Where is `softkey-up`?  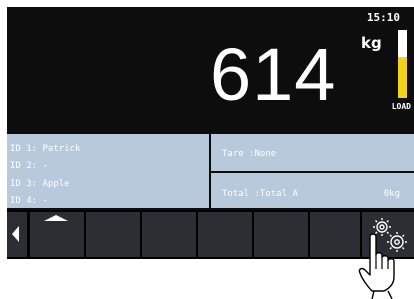
softkey-up is located at coordinates (57, 234).